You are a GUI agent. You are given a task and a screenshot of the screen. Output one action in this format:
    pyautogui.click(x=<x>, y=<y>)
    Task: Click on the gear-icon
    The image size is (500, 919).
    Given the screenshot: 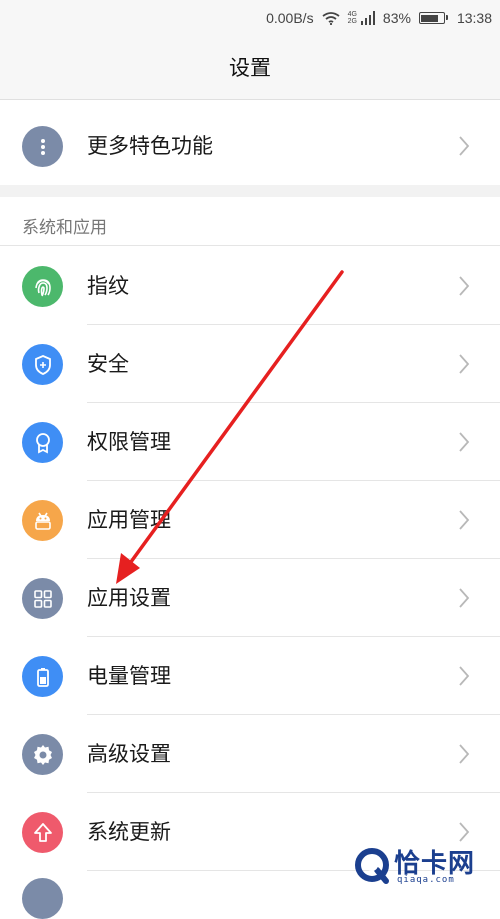 What is the action you would take?
    pyautogui.click(x=42, y=754)
    